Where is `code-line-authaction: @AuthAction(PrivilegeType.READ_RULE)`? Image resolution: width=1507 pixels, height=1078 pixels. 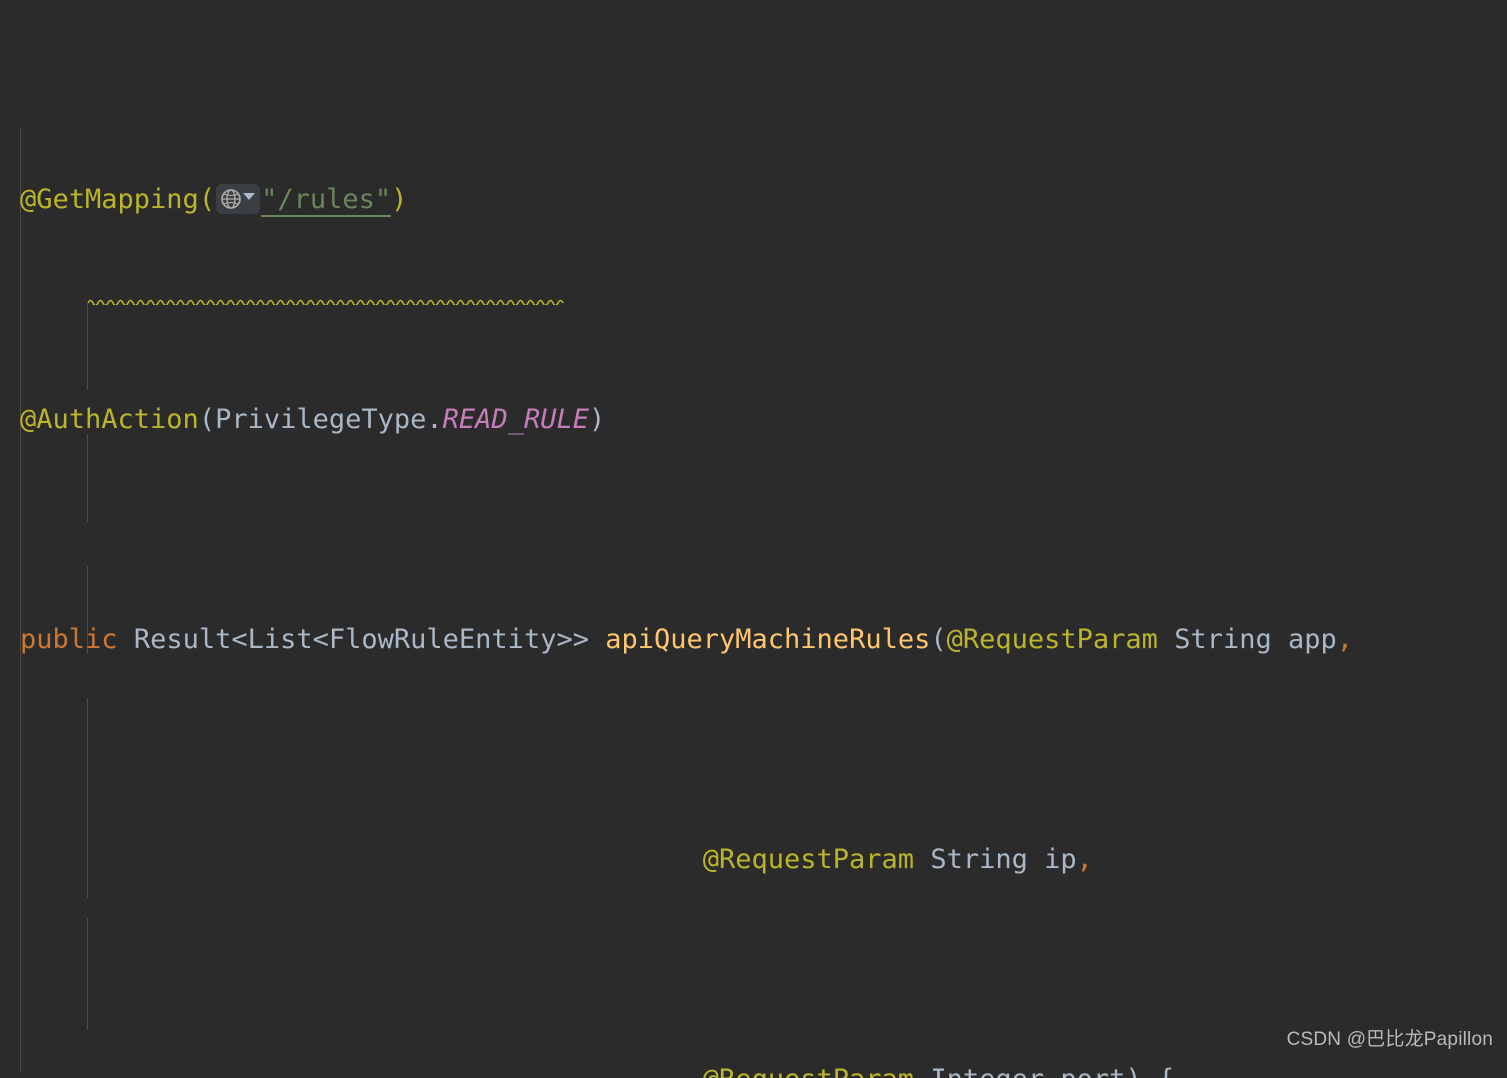
code-line-authaction: @AuthAction(PrivilegeType.READ_RULE) is located at coordinates (753, 420).